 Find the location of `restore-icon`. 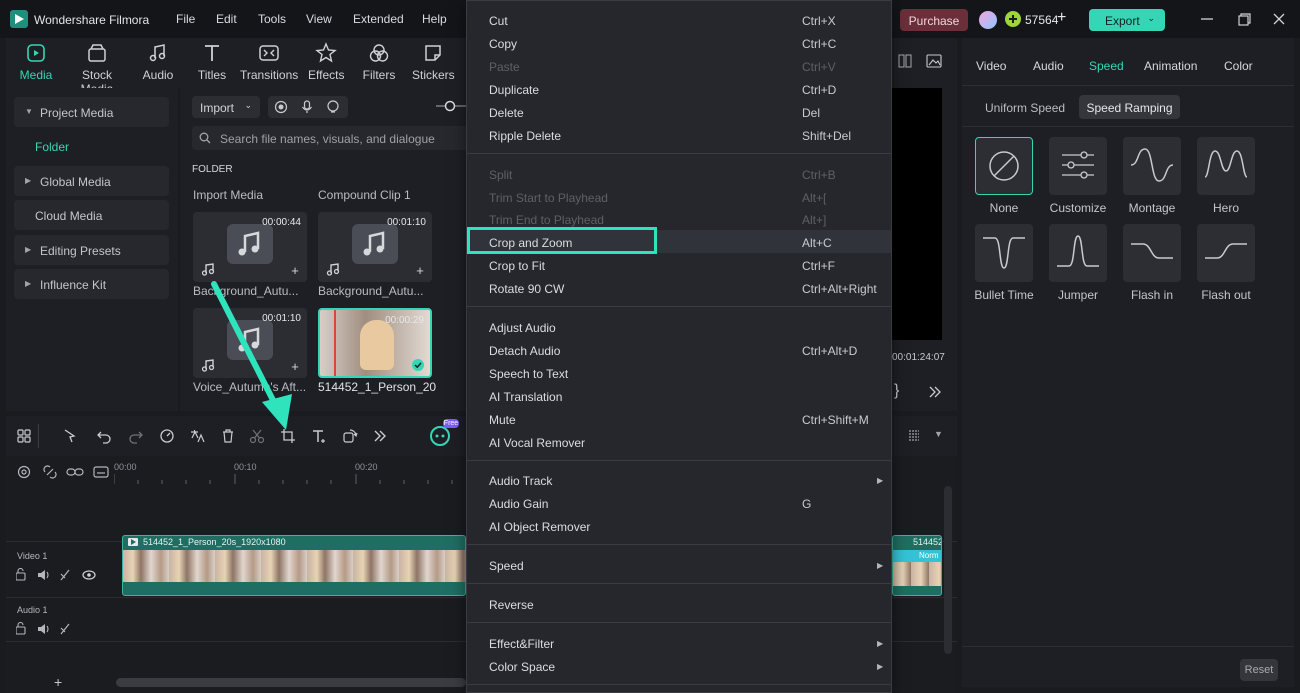

restore-icon is located at coordinates (1244, 19).